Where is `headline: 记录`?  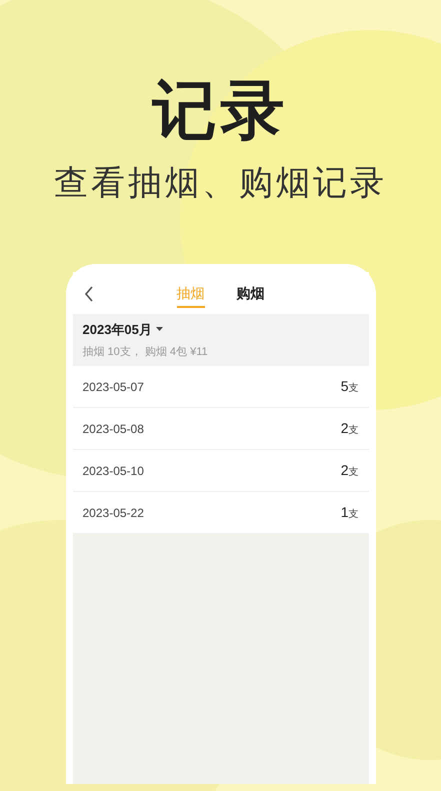
headline: 记录 is located at coordinates (220, 110).